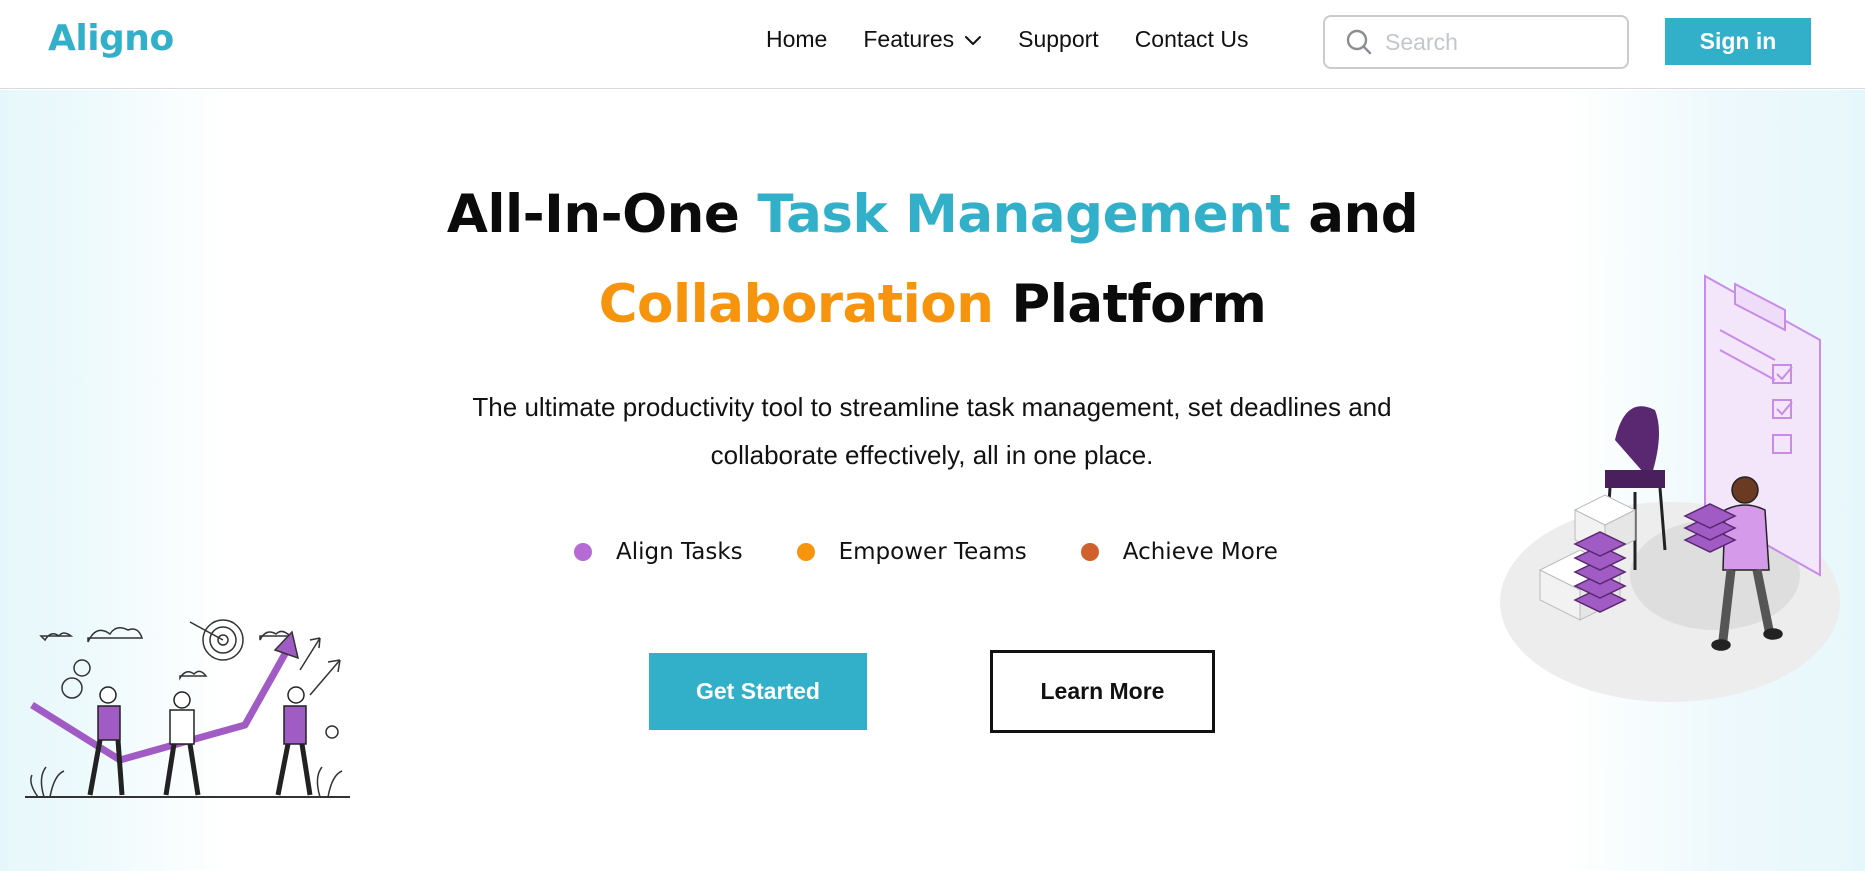  Describe the element at coordinates (602, 214) in the screenshot. I see `headline-text: All-In-One` at that location.